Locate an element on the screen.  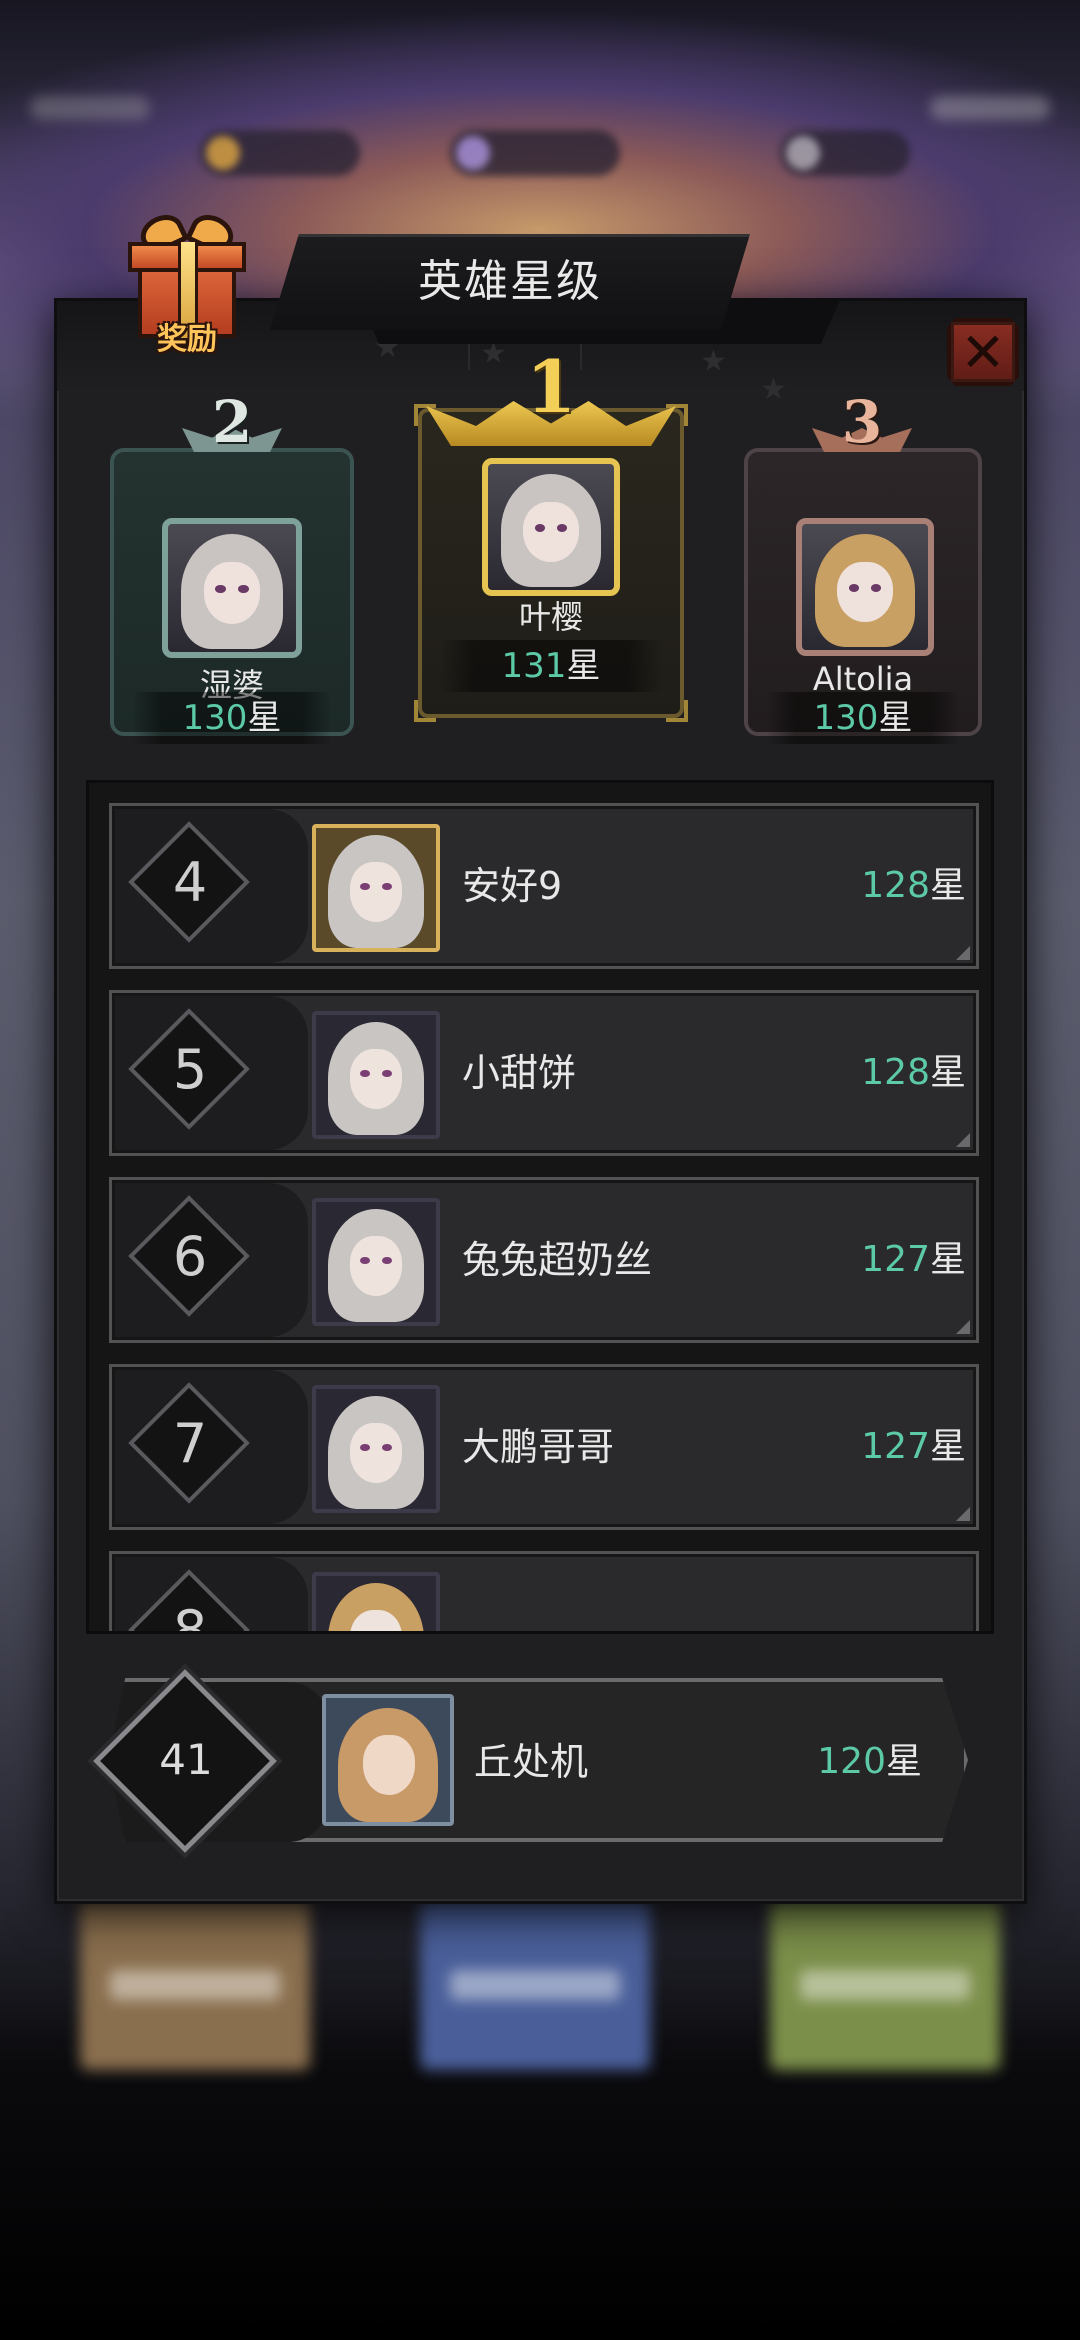
player-name: 小甜饼 is located at coordinates (519, 1073).